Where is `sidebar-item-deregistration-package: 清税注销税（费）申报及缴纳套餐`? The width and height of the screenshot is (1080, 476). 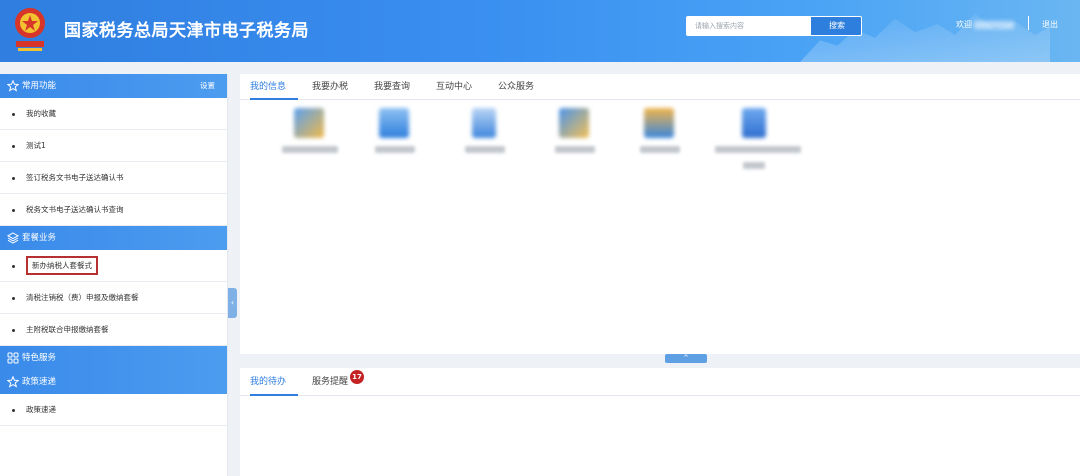 sidebar-item-deregistration-package: 清税注销税（费）申报及缴纳套餐 is located at coordinates (113, 298).